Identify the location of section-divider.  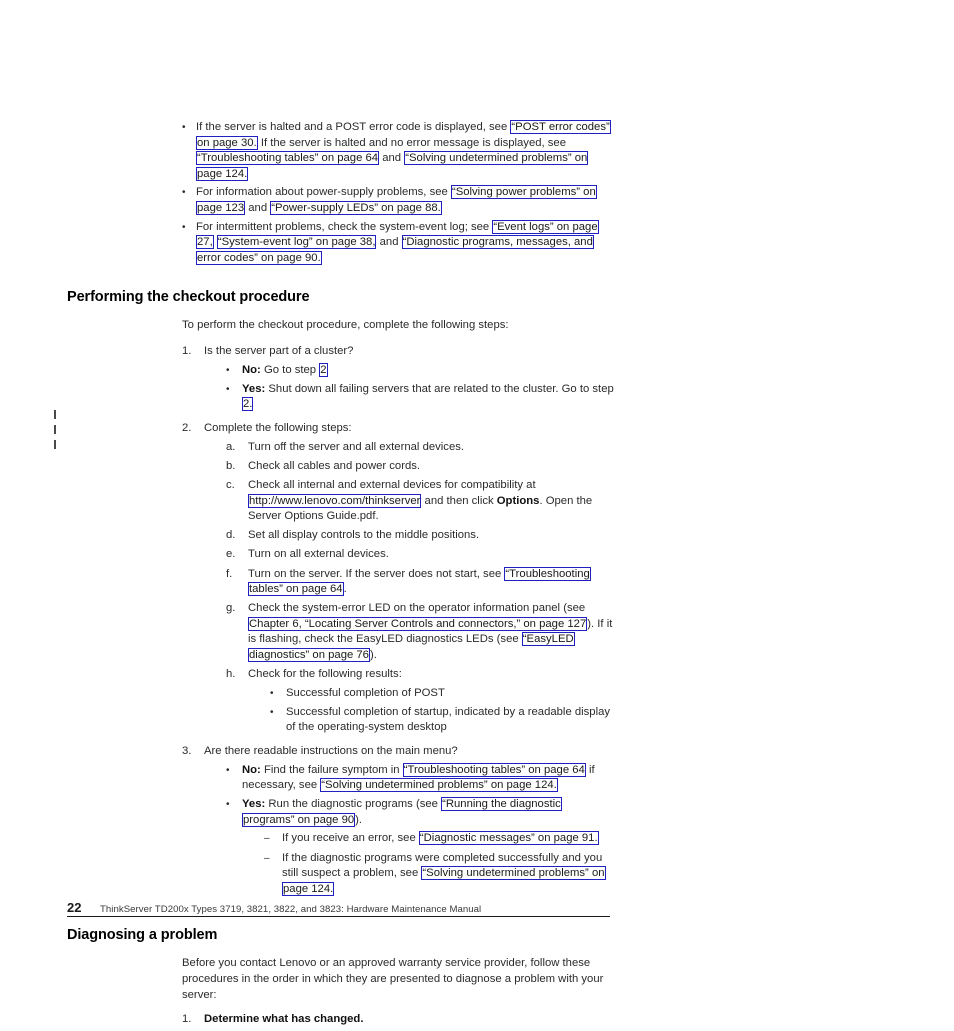
(338, 917).